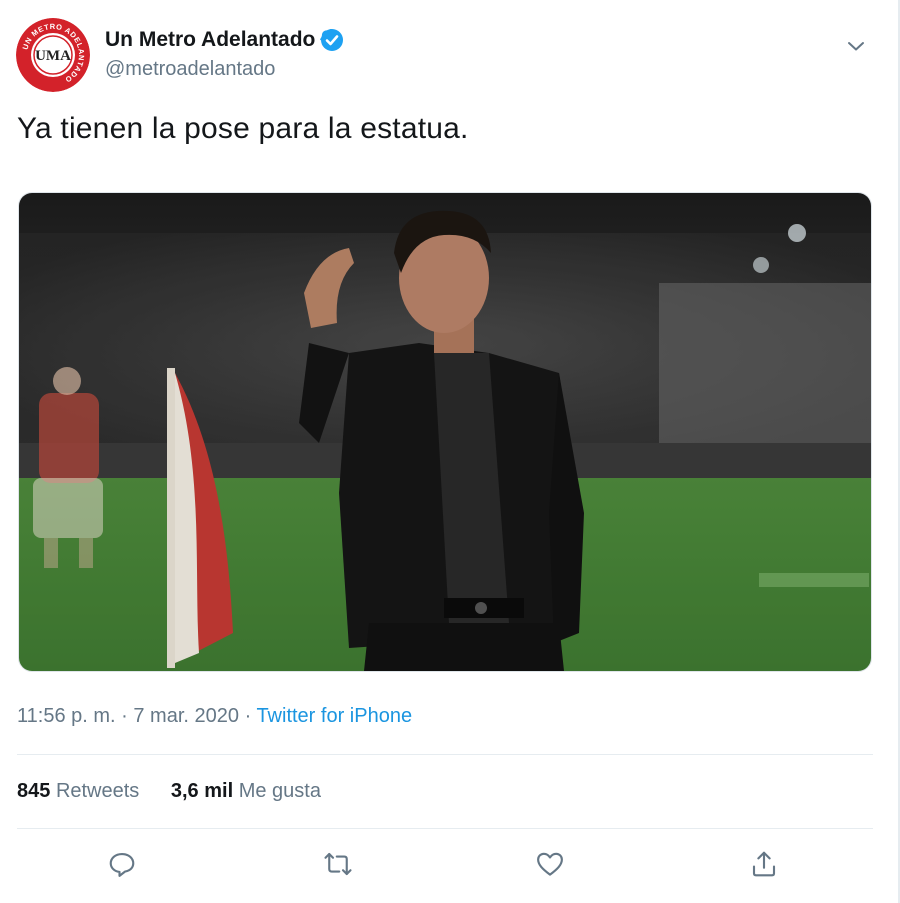 This screenshot has width=900, height=903. I want to click on share-icon, so click(764, 864).